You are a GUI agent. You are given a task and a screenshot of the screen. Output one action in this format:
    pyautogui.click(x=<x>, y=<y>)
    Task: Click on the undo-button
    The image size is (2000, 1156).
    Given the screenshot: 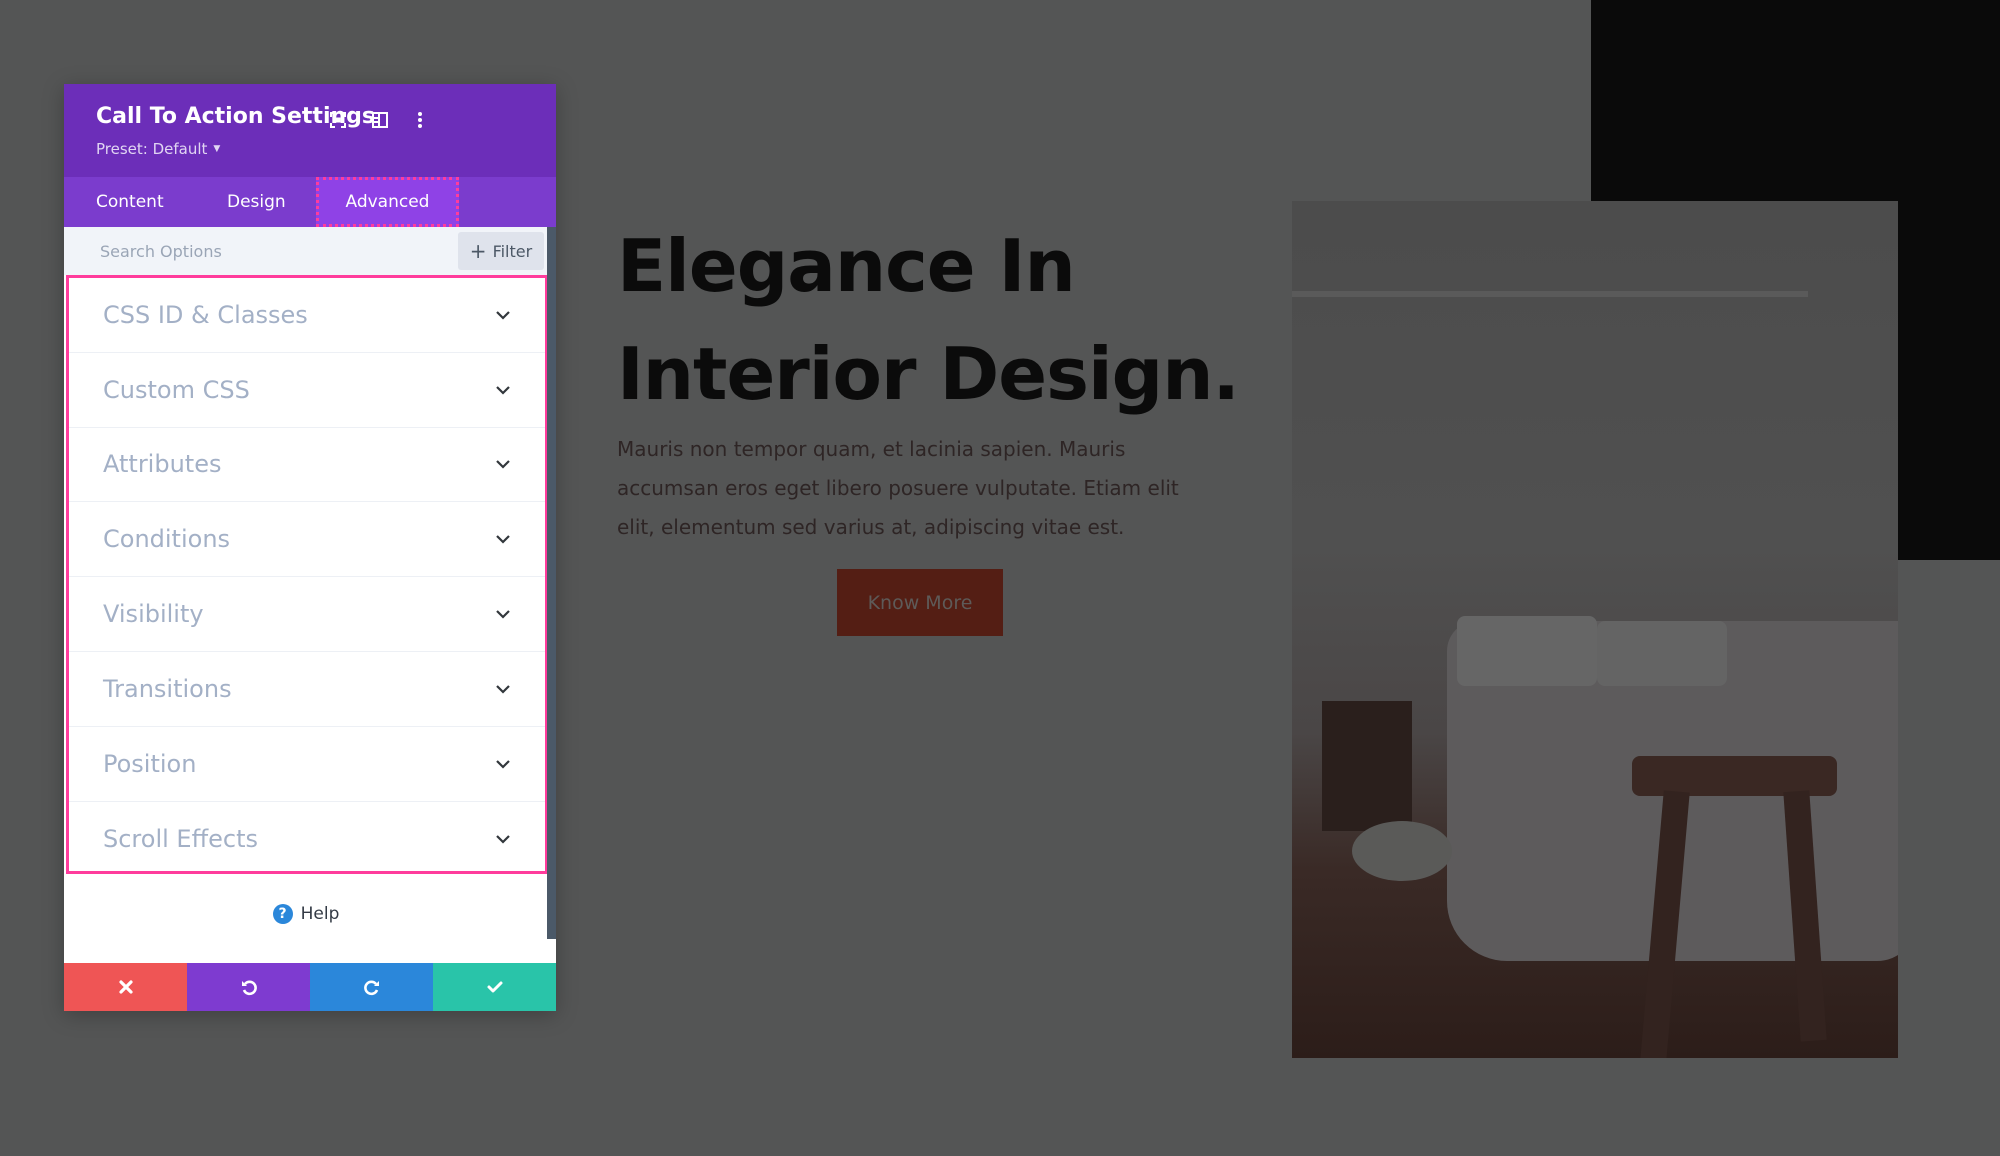 What is the action you would take?
    pyautogui.click(x=248, y=987)
    